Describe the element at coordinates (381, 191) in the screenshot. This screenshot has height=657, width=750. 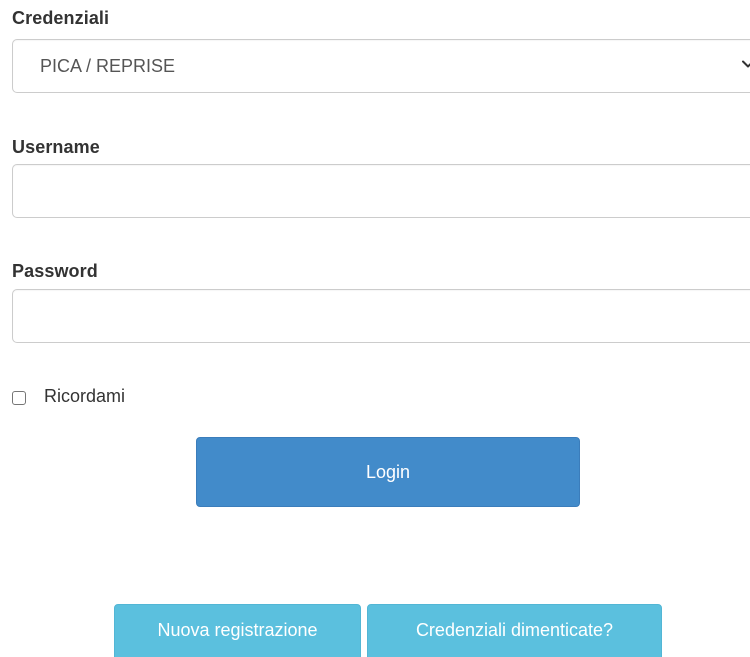
I see `username-field` at that location.